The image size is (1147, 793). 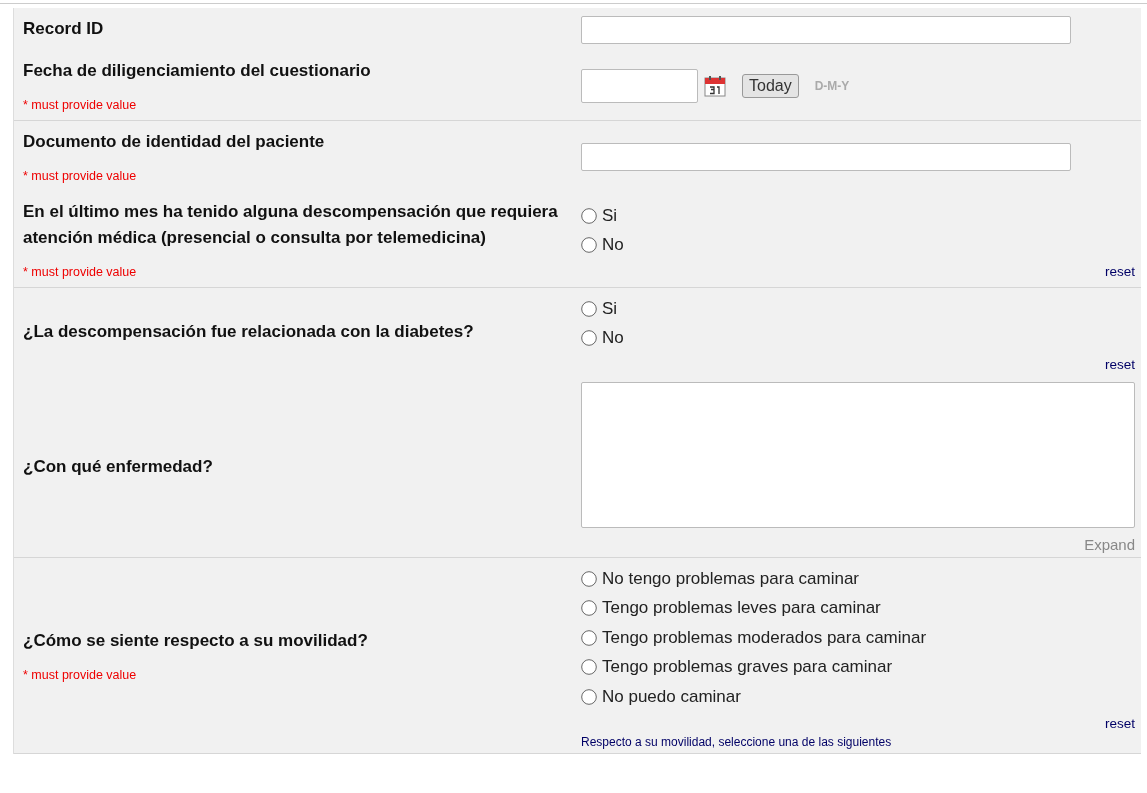 What do you see at coordinates (197, 71) in the screenshot?
I see `field-label: Fecha de diligenciamiento del cuestionario` at bounding box center [197, 71].